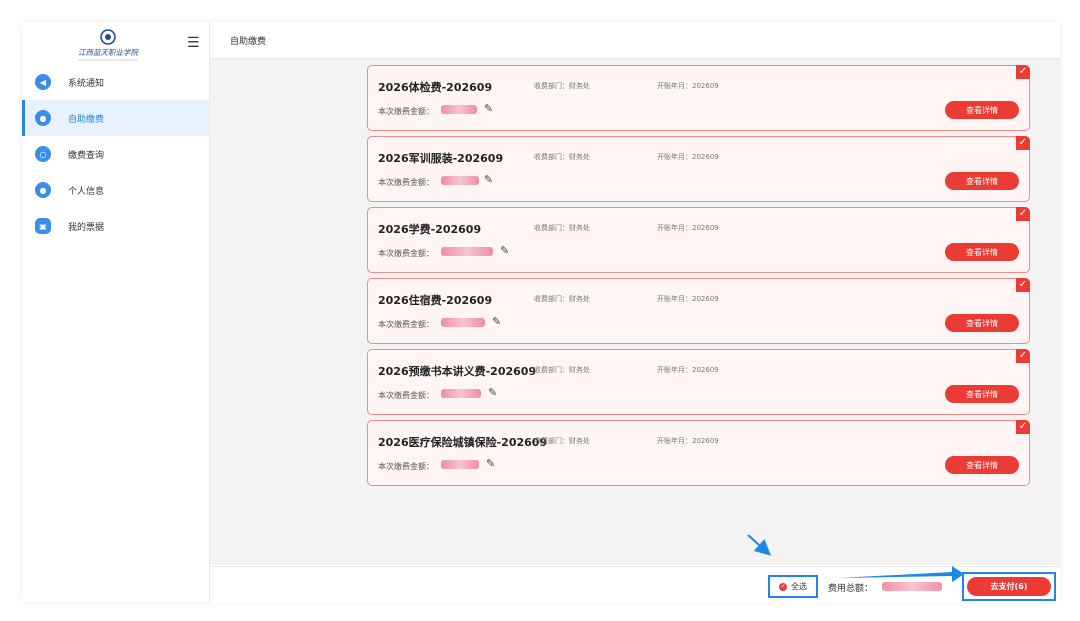 This screenshot has height=621, width=1080. What do you see at coordinates (912, 586) in the screenshot?
I see `total-amount-redacted` at bounding box center [912, 586].